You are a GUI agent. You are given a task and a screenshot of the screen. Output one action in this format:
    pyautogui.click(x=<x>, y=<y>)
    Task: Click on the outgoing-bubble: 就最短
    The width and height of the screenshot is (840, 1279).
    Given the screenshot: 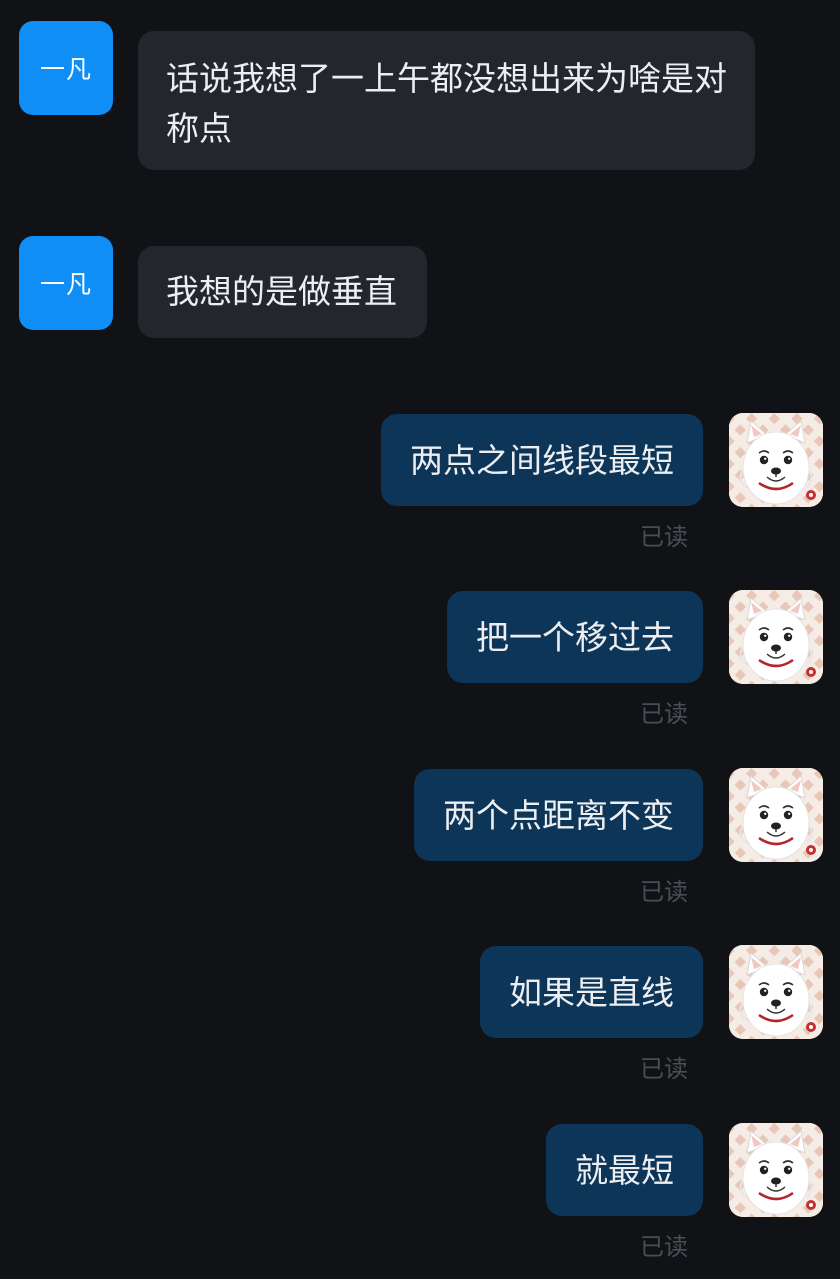 What is the action you would take?
    pyautogui.click(x=624, y=1170)
    